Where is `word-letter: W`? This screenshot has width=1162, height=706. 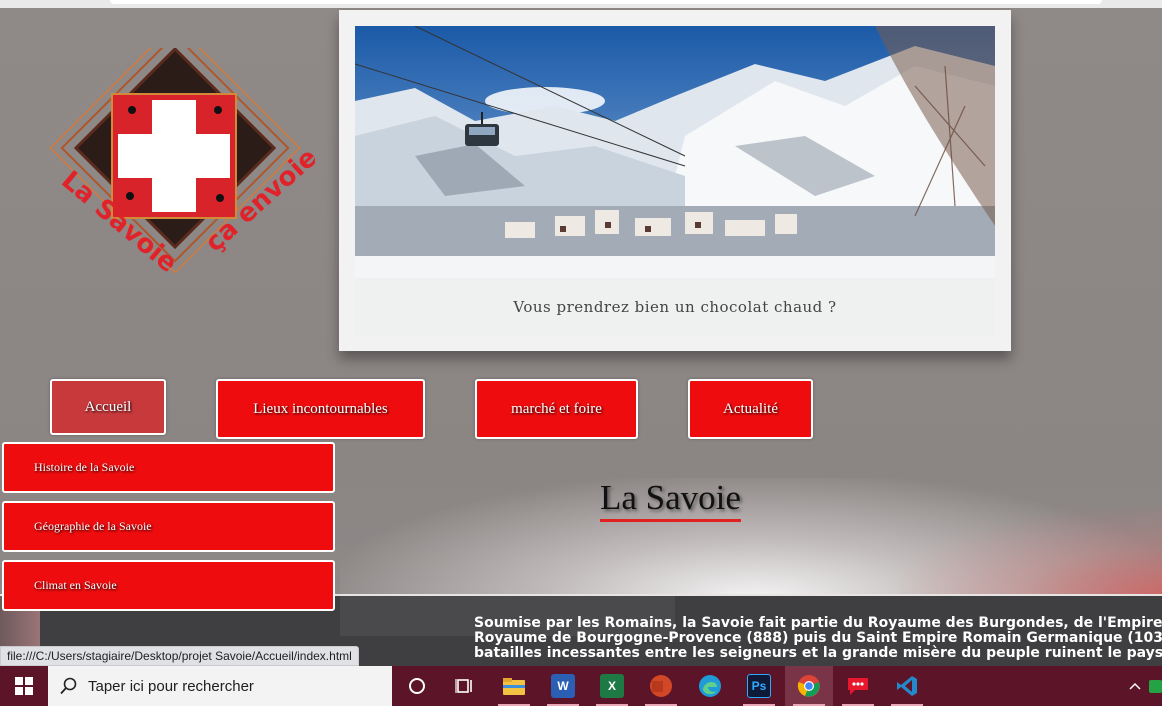 word-letter: W is located at coordinates (563, 686).